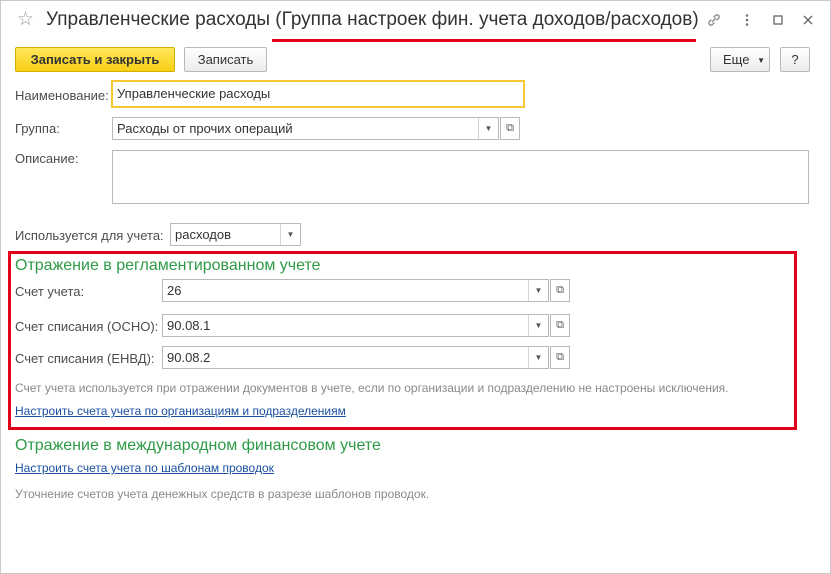 The width and height of the screenshot is (831, 574). What do you see at coordinates (26, 19) in the screenshot?
I see `star-icon: ☆` at bounding box center [26, 19].